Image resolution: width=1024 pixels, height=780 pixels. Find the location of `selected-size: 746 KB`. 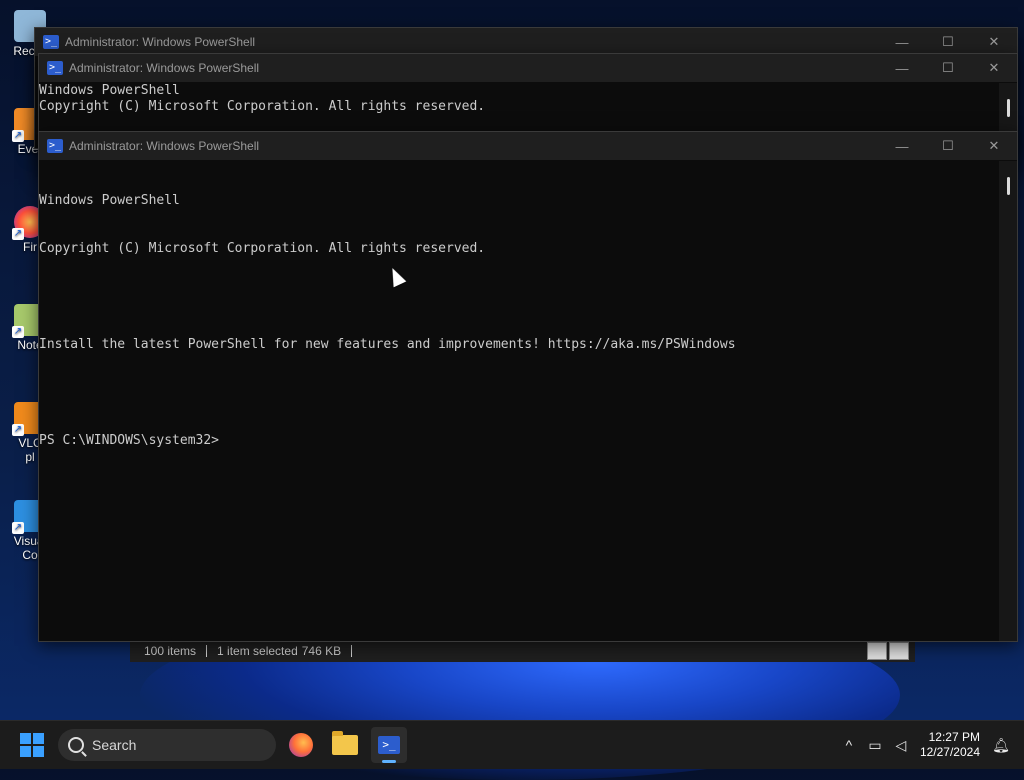

selected-size: 746 KB is located at coordinates (327, 651).